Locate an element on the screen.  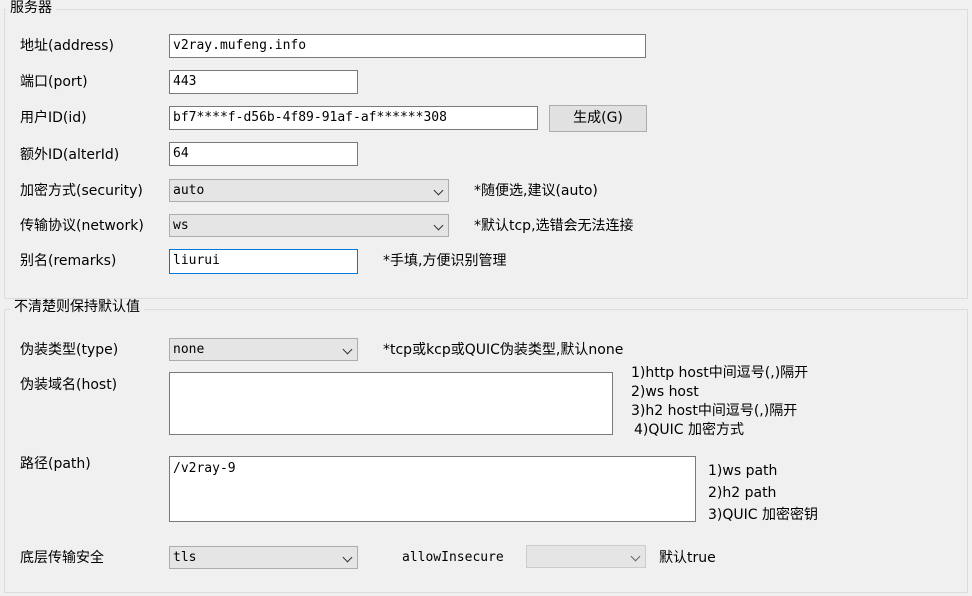
path-hints: 1)ws path 2)h2 path 3)QUIC 加密密钥 is located at coordinates (763, 493).